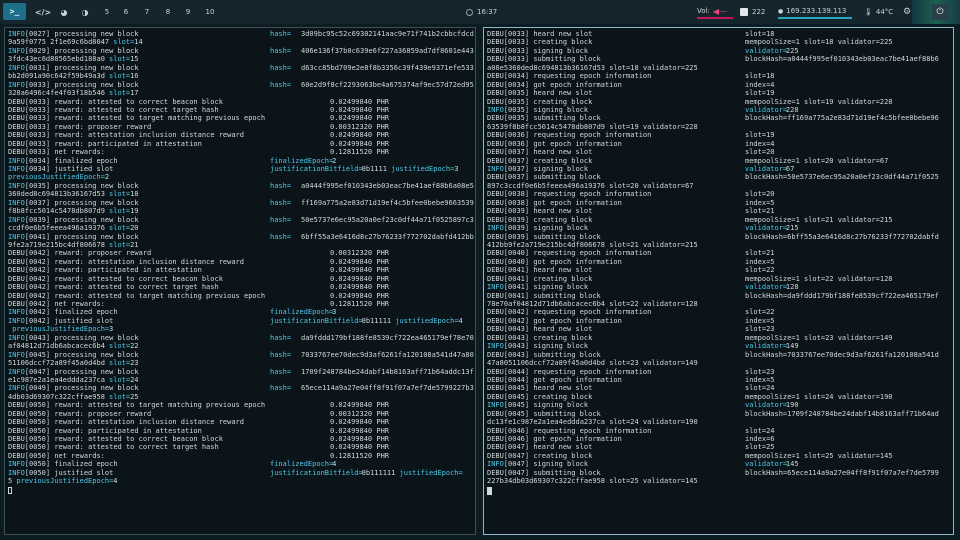 This screenshot has height=540, width=960. Describe the element at coordinates (715, 12) in the screenshot. I see `volume-widget: Vol: ◀―` at that location.